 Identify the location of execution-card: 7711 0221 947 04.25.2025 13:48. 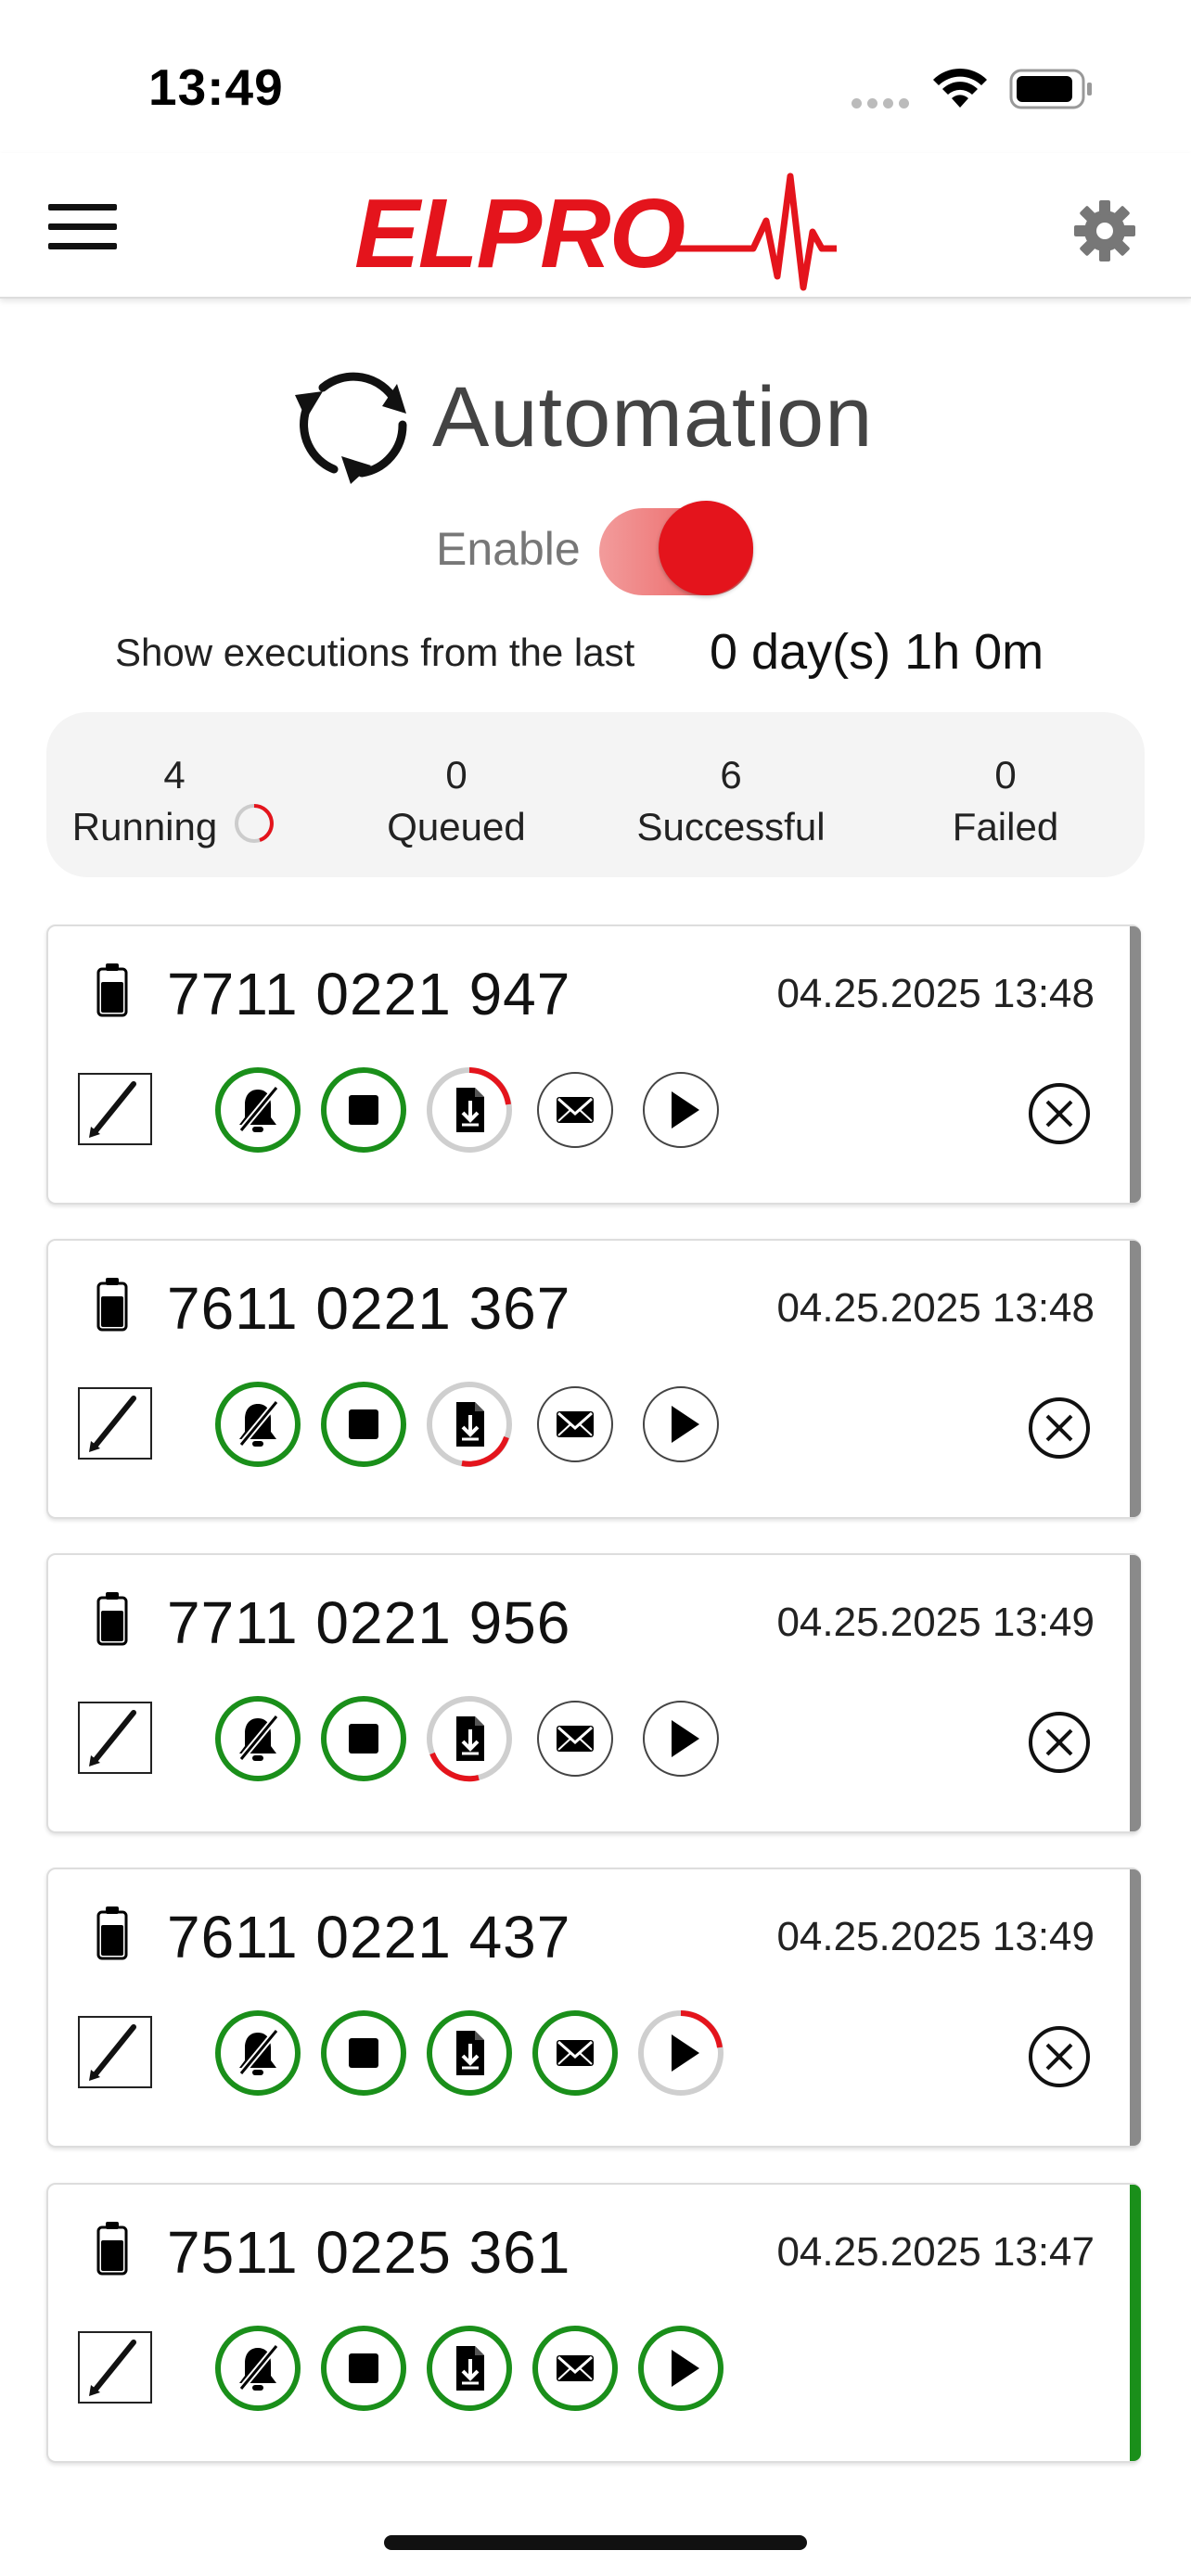
(593, 1065).